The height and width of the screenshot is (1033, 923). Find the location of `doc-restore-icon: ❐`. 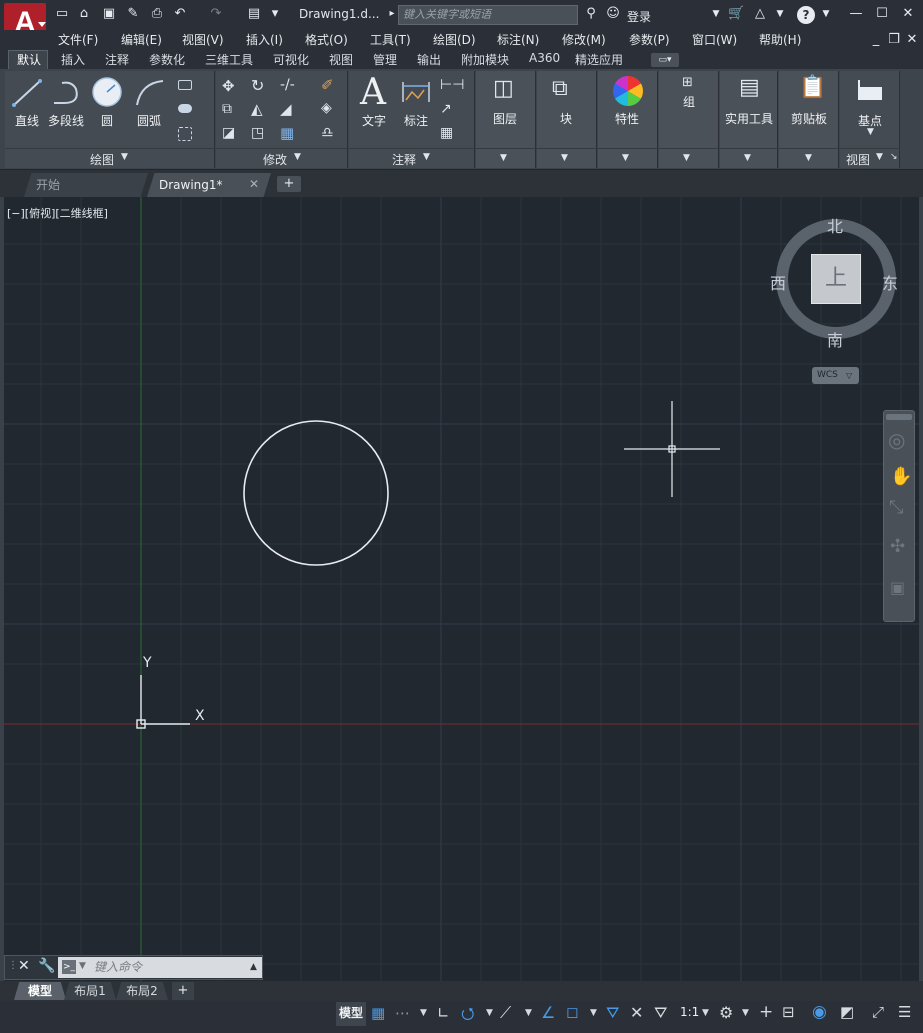

doc-restore-icon: ❐ is located at coordinates (894, 40).